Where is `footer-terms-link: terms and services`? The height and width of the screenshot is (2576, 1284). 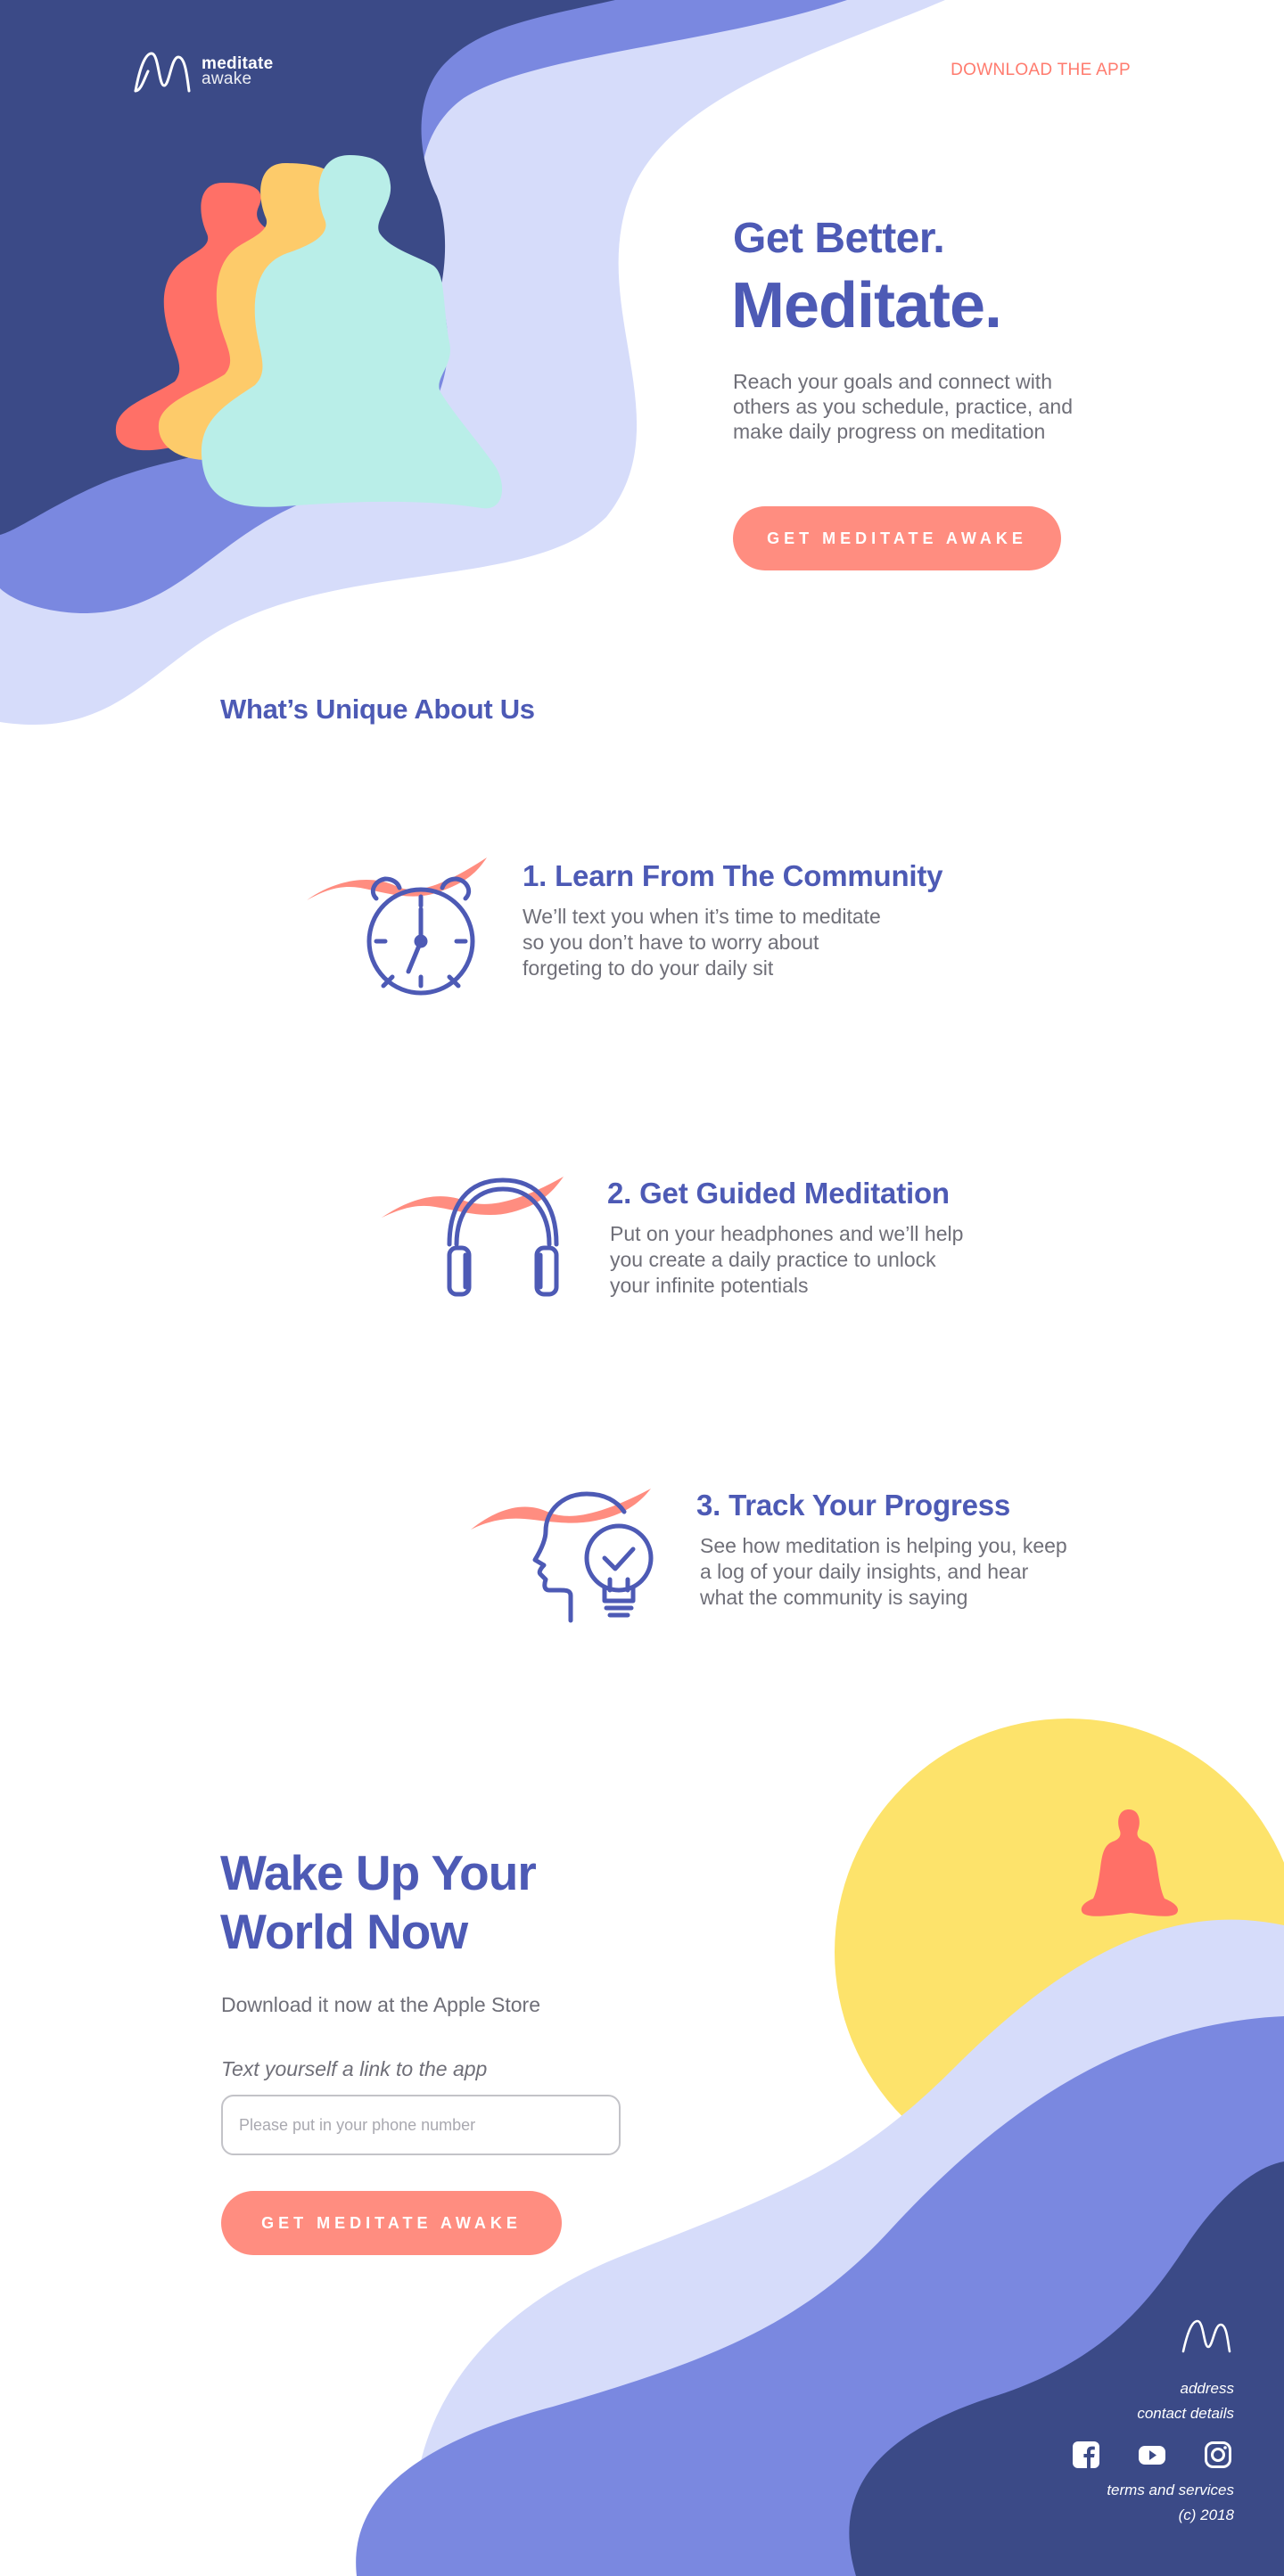 footer-terms-link: terms and services is located at coordinates (1170, 2490).